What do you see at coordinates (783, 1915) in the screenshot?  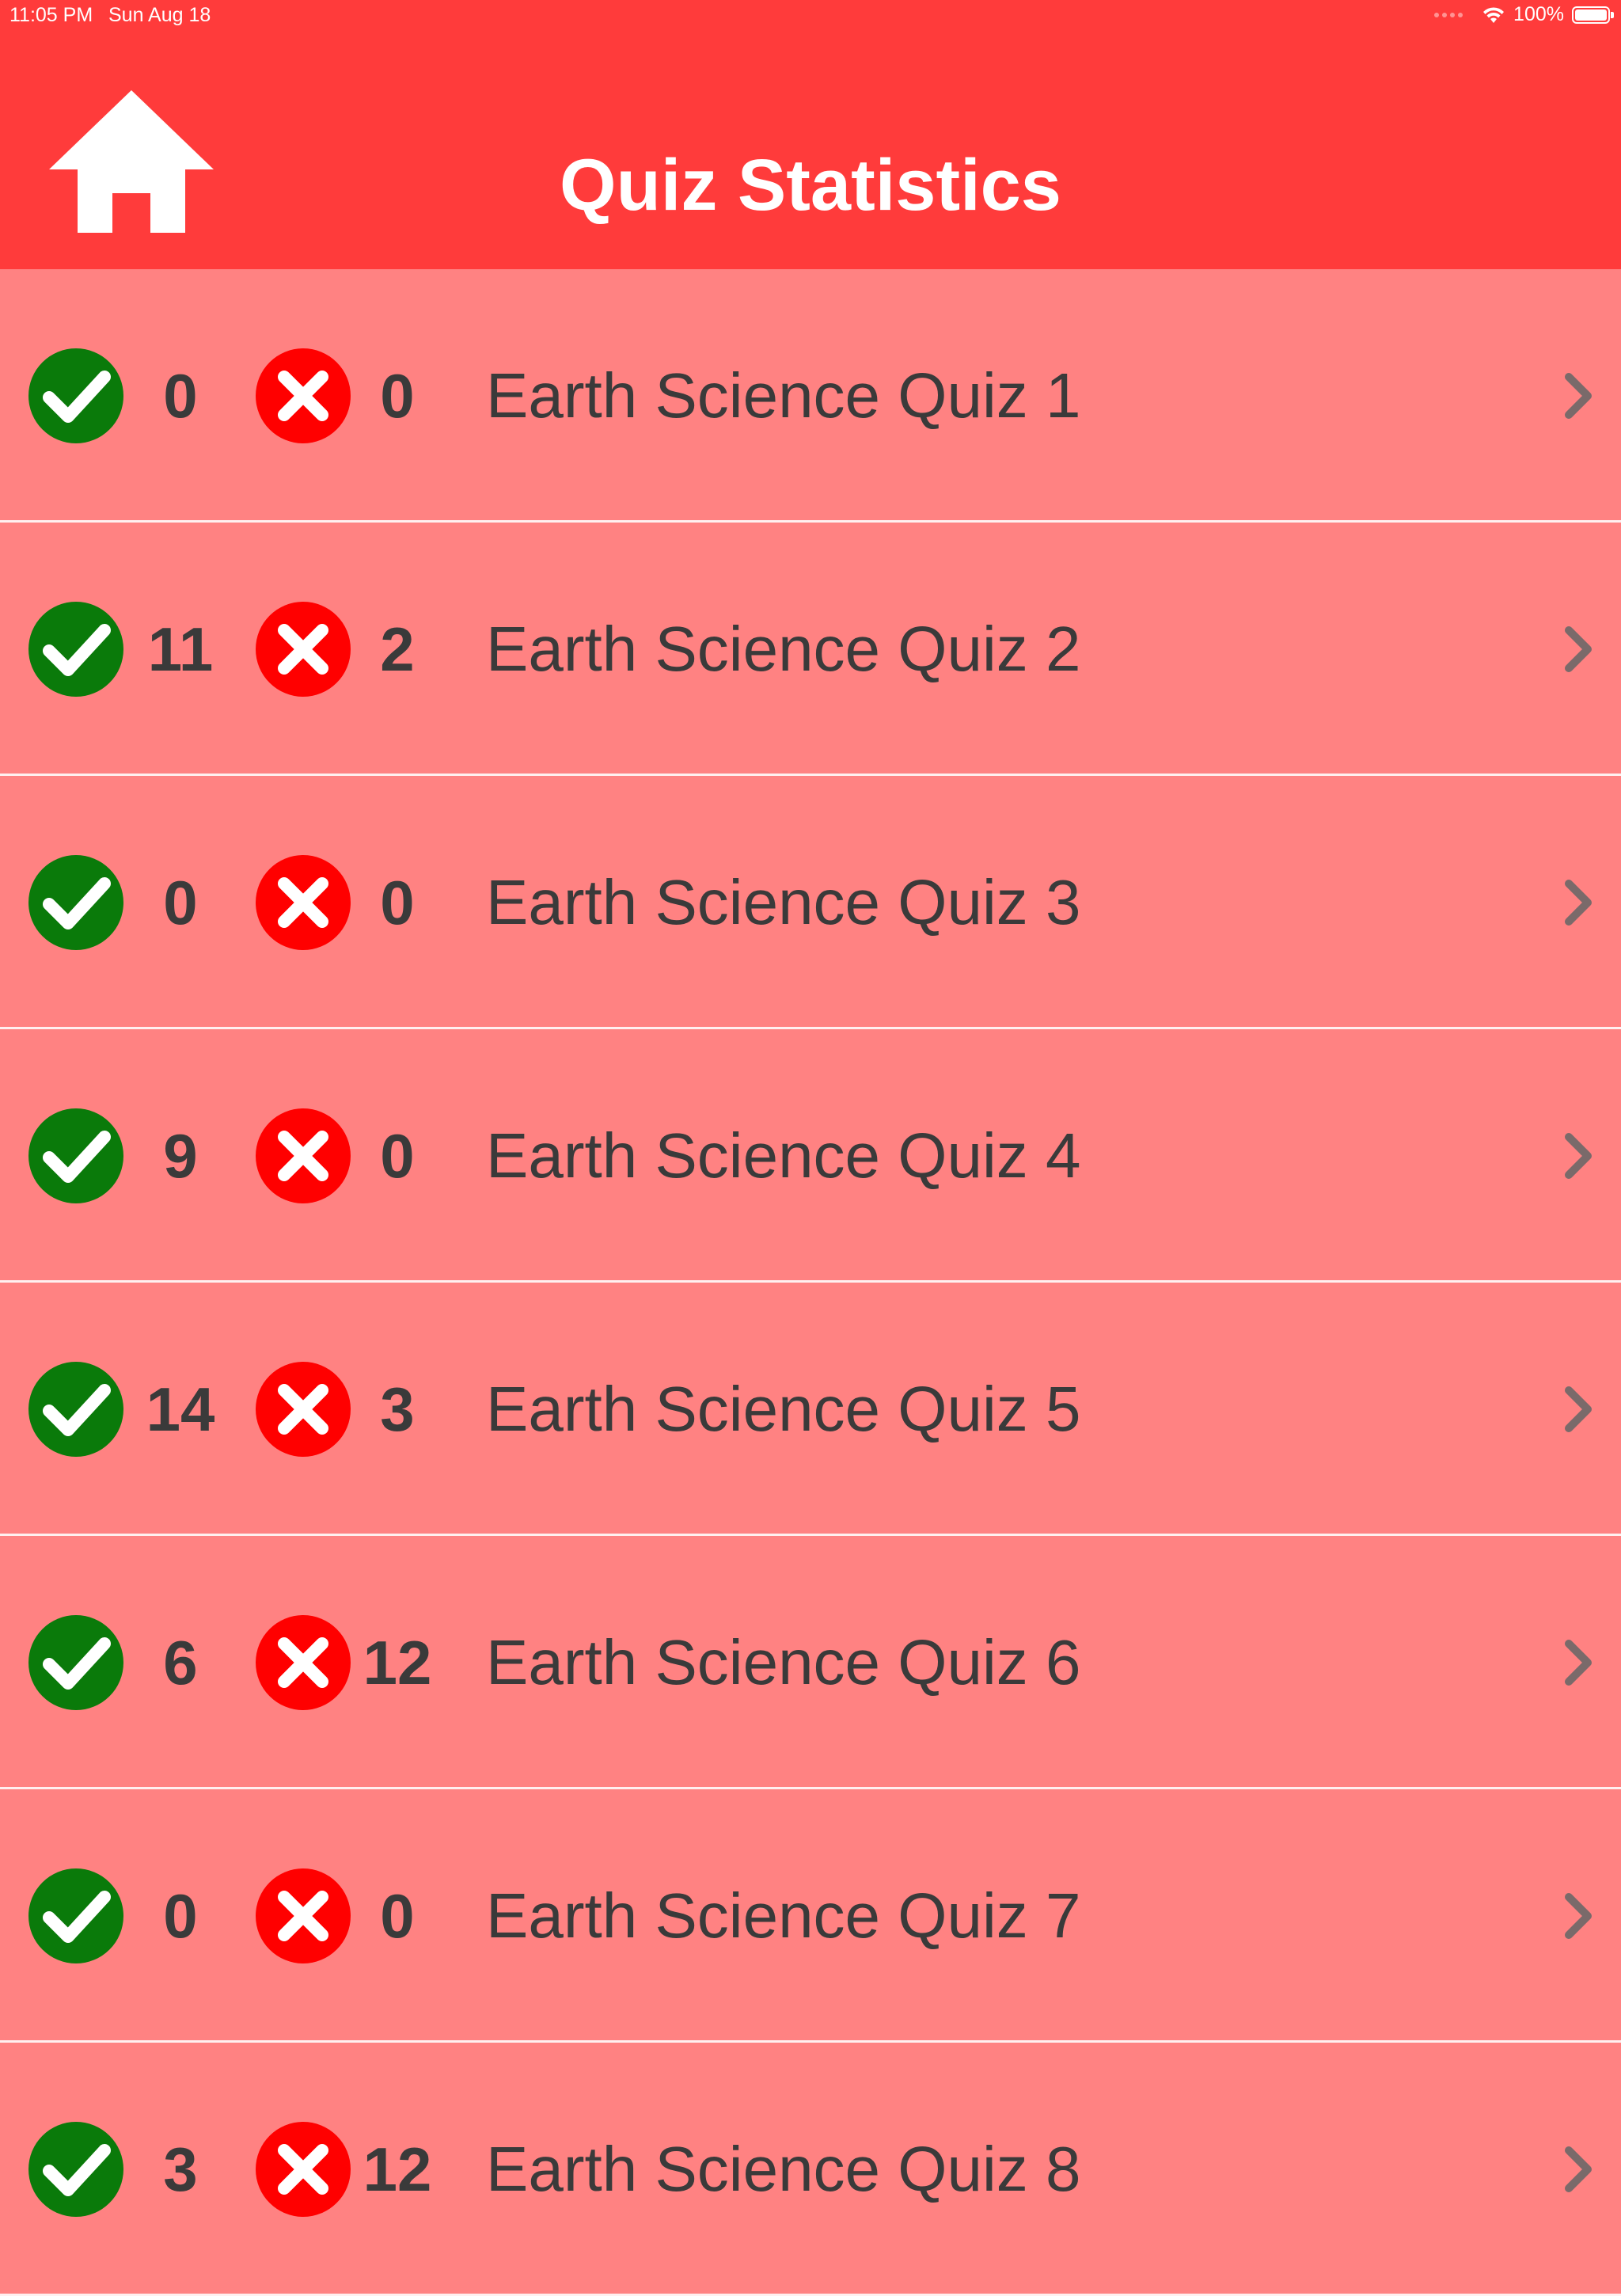 I see `quiz-name: Earth Science Quiz 7` at bounding box center [783, 1915].